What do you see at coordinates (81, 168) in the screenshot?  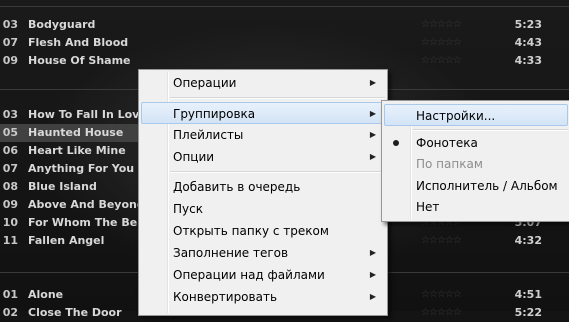 I see `track-title: Anything For You` at bounding box center [81, 168].